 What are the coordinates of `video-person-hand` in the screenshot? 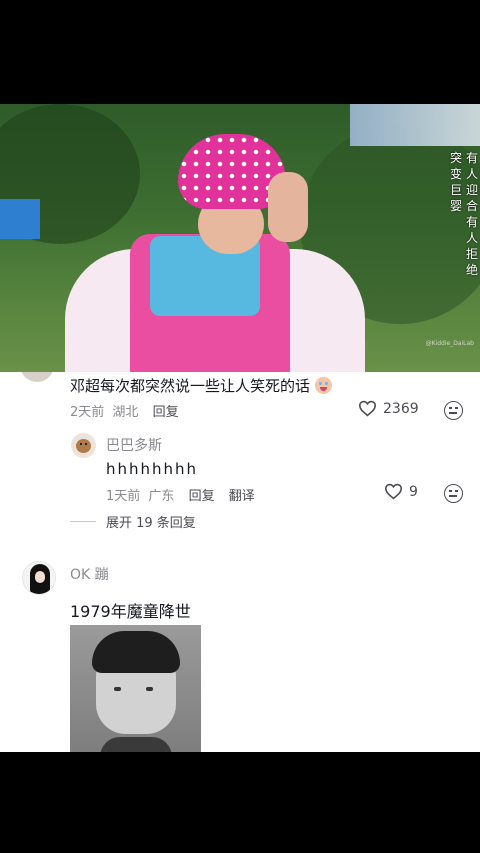 It's located at (288, 207).